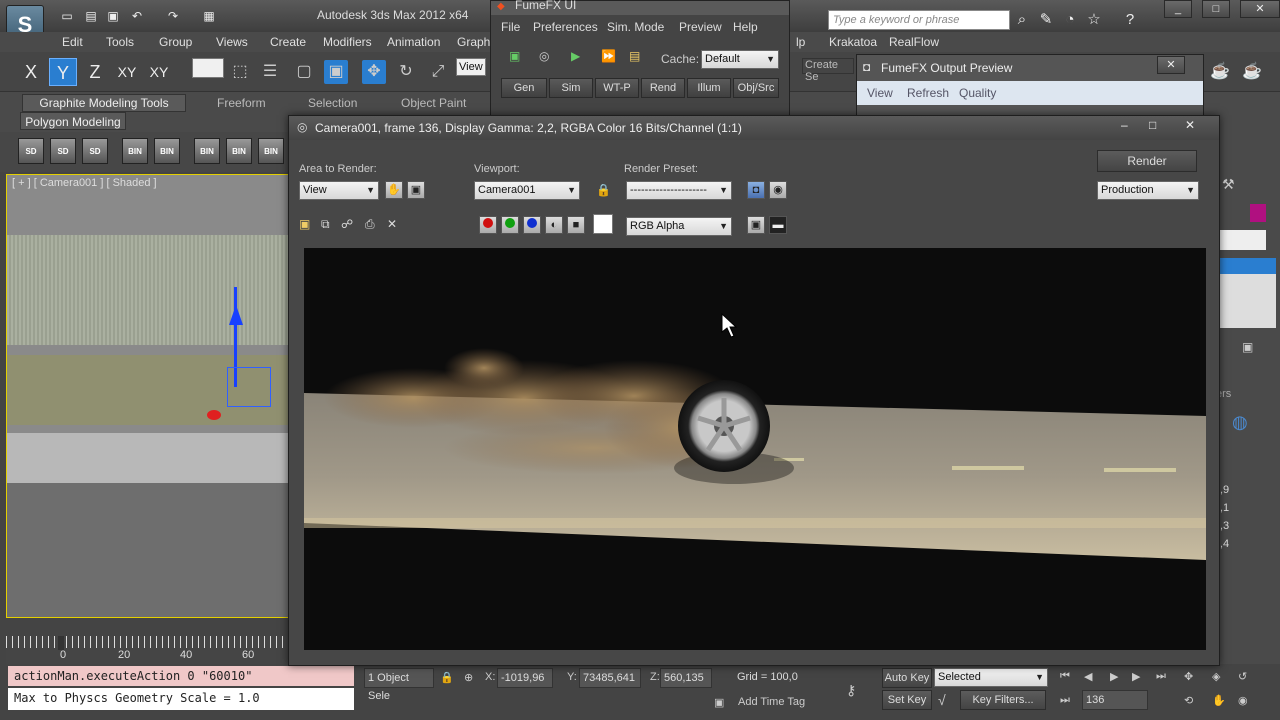 The height and width of the screenshot is (720, 1280). I want to click on copy-image-icon: ⧉, so click(325, 224).